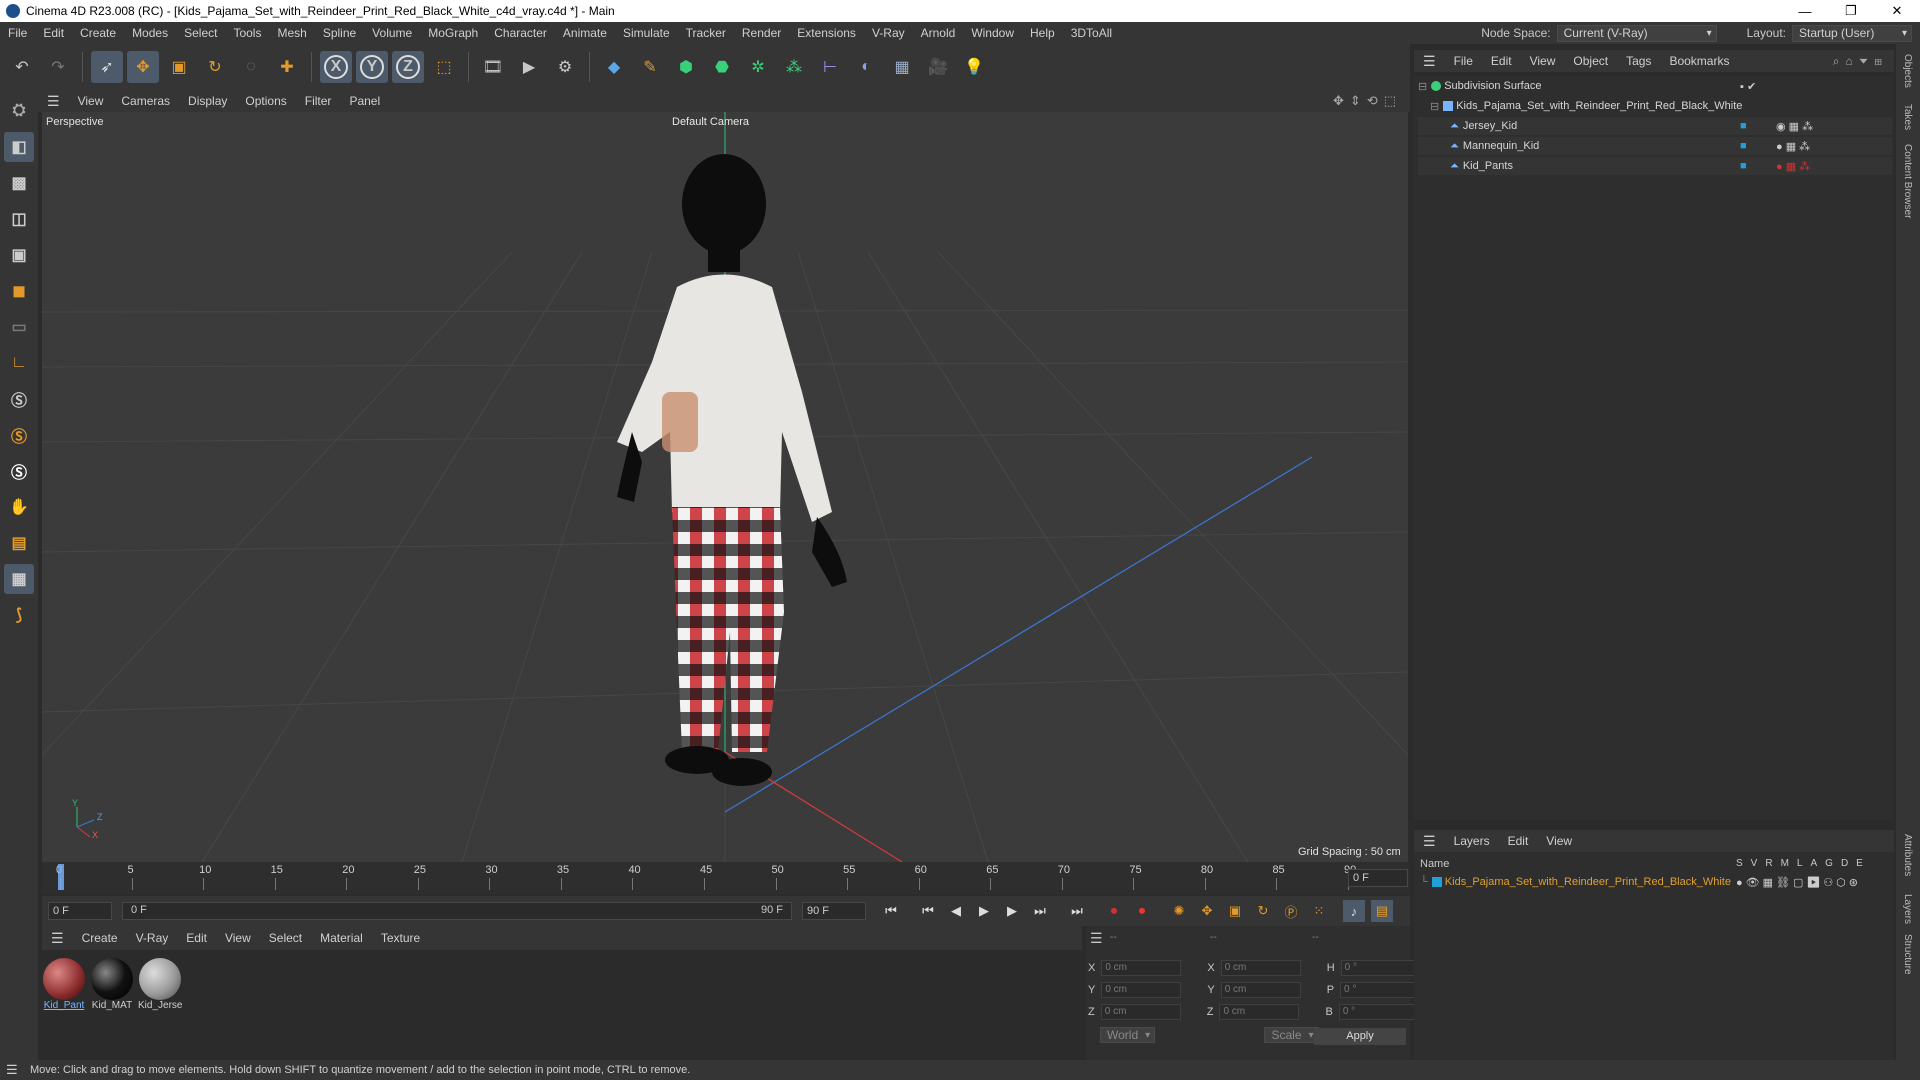 The width and height of the screenshot is (1920, 1080). I want to click on previous-key-icon: ⏮, so click(928, 911).